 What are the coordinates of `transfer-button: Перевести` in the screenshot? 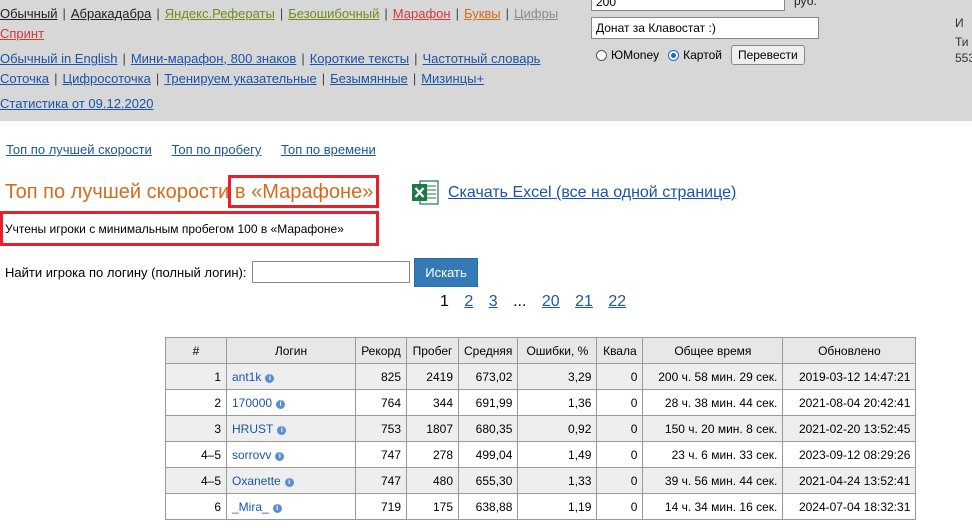 It's located at (767, 55).